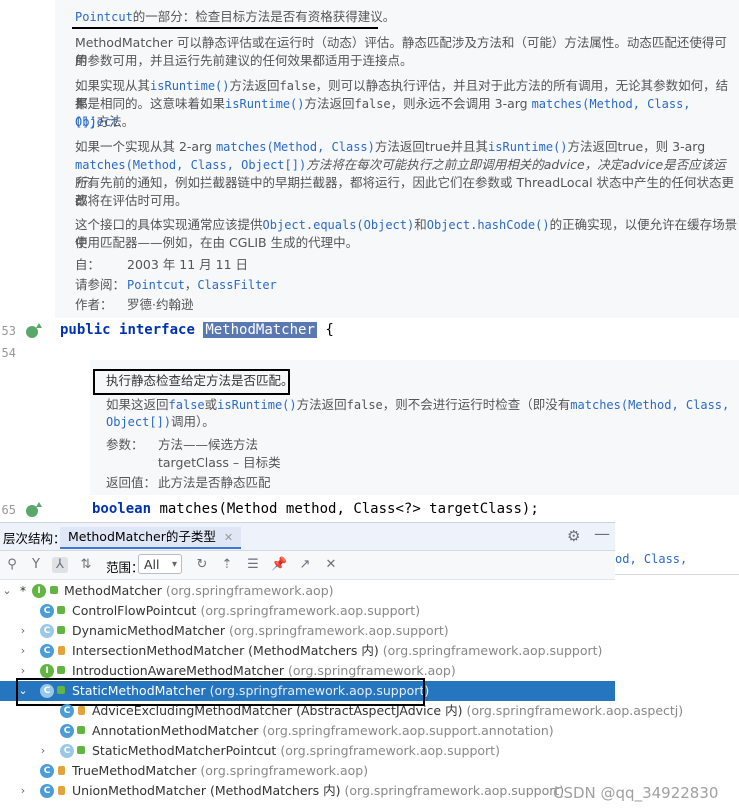 Image resolution: width=739 pixels, height=812 pixels. What do you see at coordinates (602, 533) in the screenshot?
I see `minimize-icon: —` at bounding box center [602, 533].